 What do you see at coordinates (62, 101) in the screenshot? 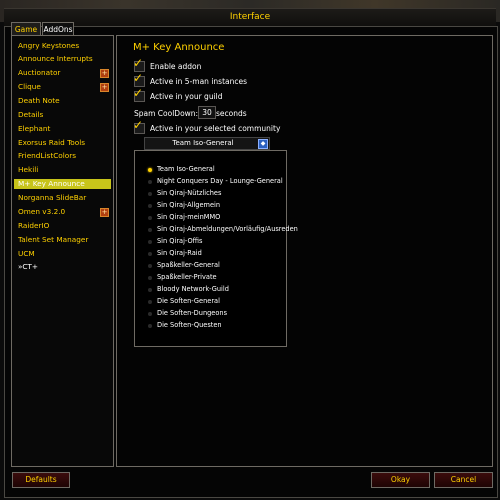
I see `sidebar-item-death-note: Death Note` at bounding box center [62, 101].